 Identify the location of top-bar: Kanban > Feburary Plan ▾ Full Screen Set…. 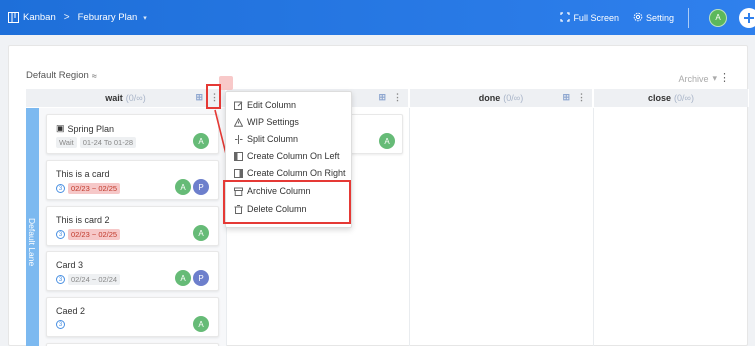
(377, 17).